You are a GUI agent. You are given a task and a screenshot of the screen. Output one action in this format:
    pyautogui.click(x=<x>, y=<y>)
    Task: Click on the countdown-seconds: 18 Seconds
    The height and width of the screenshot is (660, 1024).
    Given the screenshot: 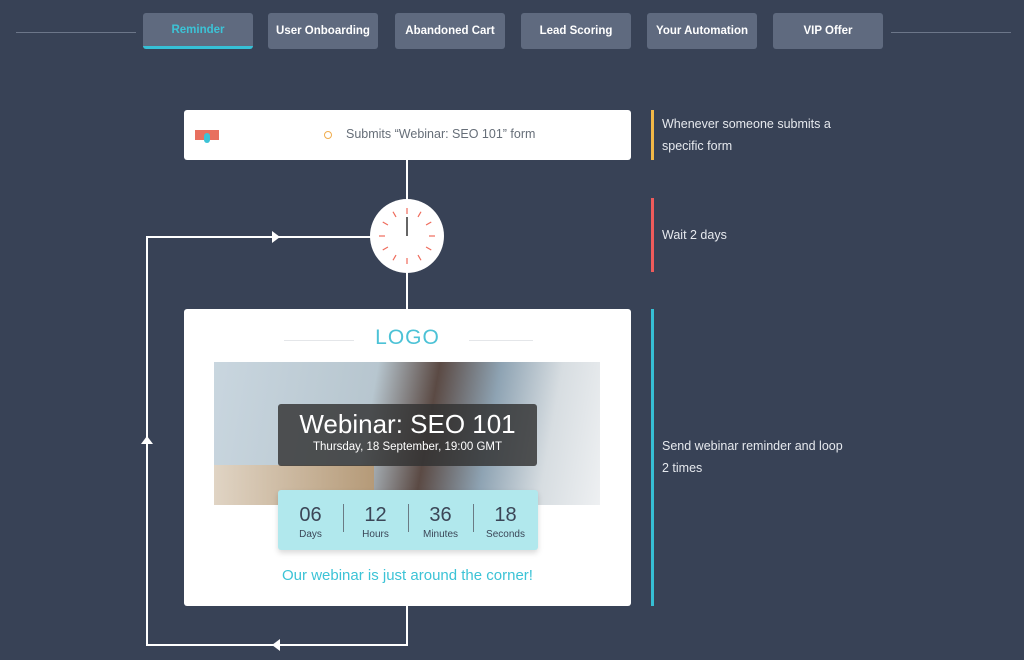 What is the action you would take?
    pyautogui.click(x=505, y=520)
    